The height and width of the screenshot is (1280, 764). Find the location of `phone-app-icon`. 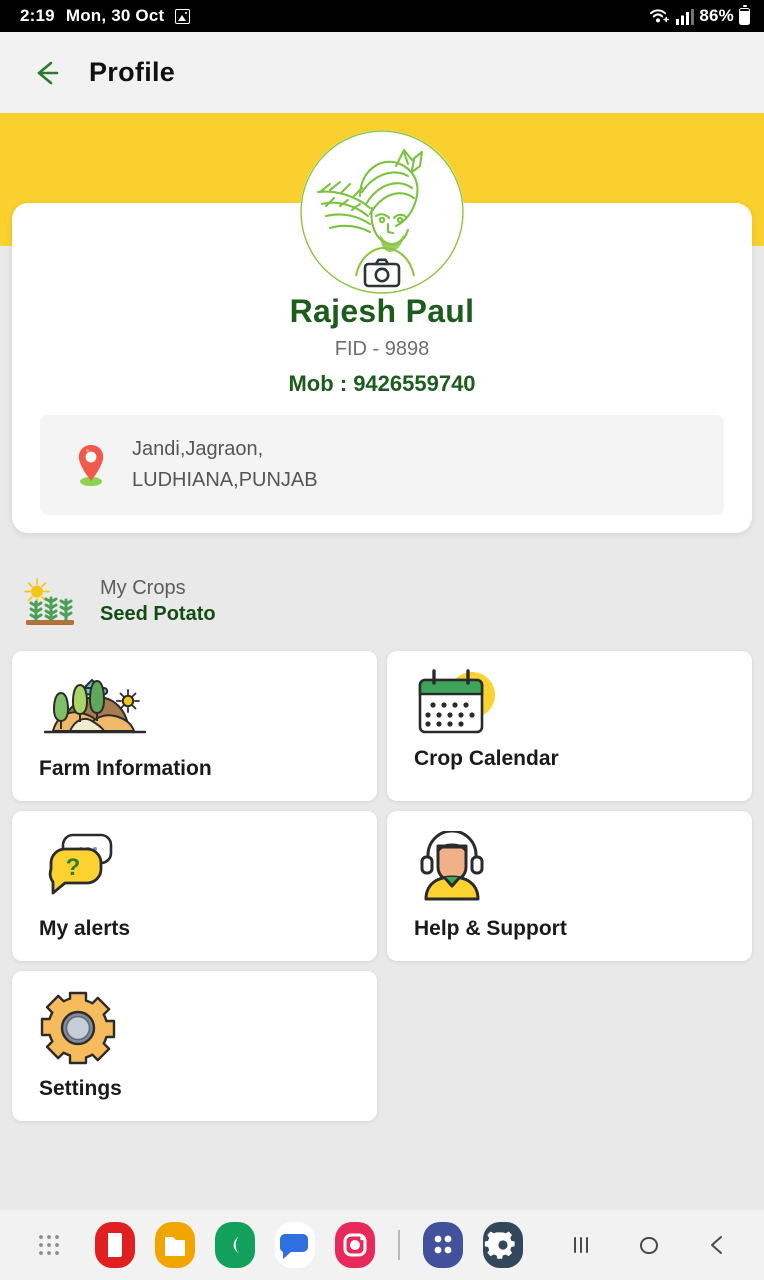

phone-app-icon is located at coordinates (235, 1245).